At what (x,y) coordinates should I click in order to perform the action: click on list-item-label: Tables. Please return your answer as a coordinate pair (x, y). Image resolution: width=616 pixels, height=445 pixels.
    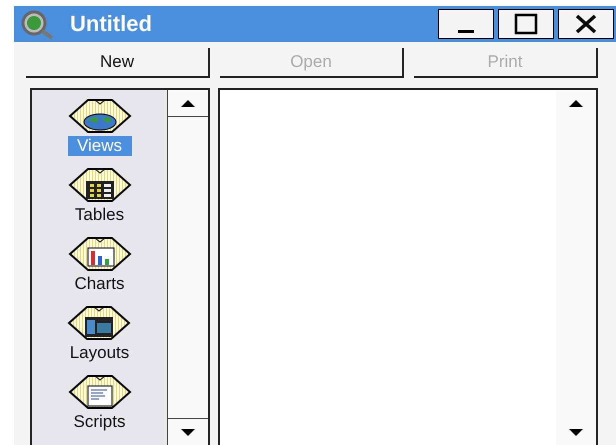
    Looking at the image, I should click on (99, 215).